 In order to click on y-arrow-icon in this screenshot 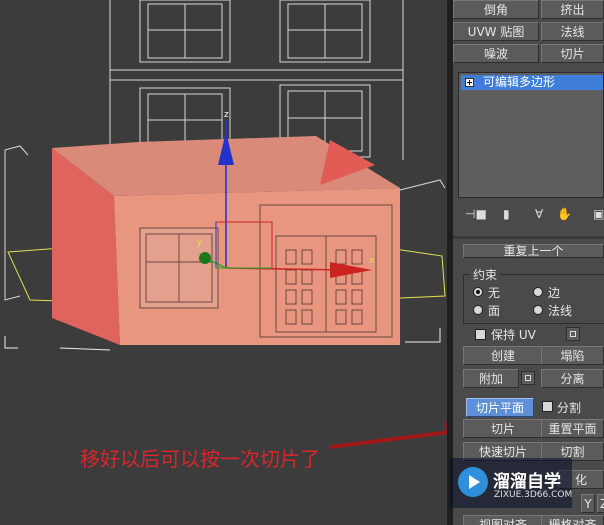, I will do `click(205, 258)`.